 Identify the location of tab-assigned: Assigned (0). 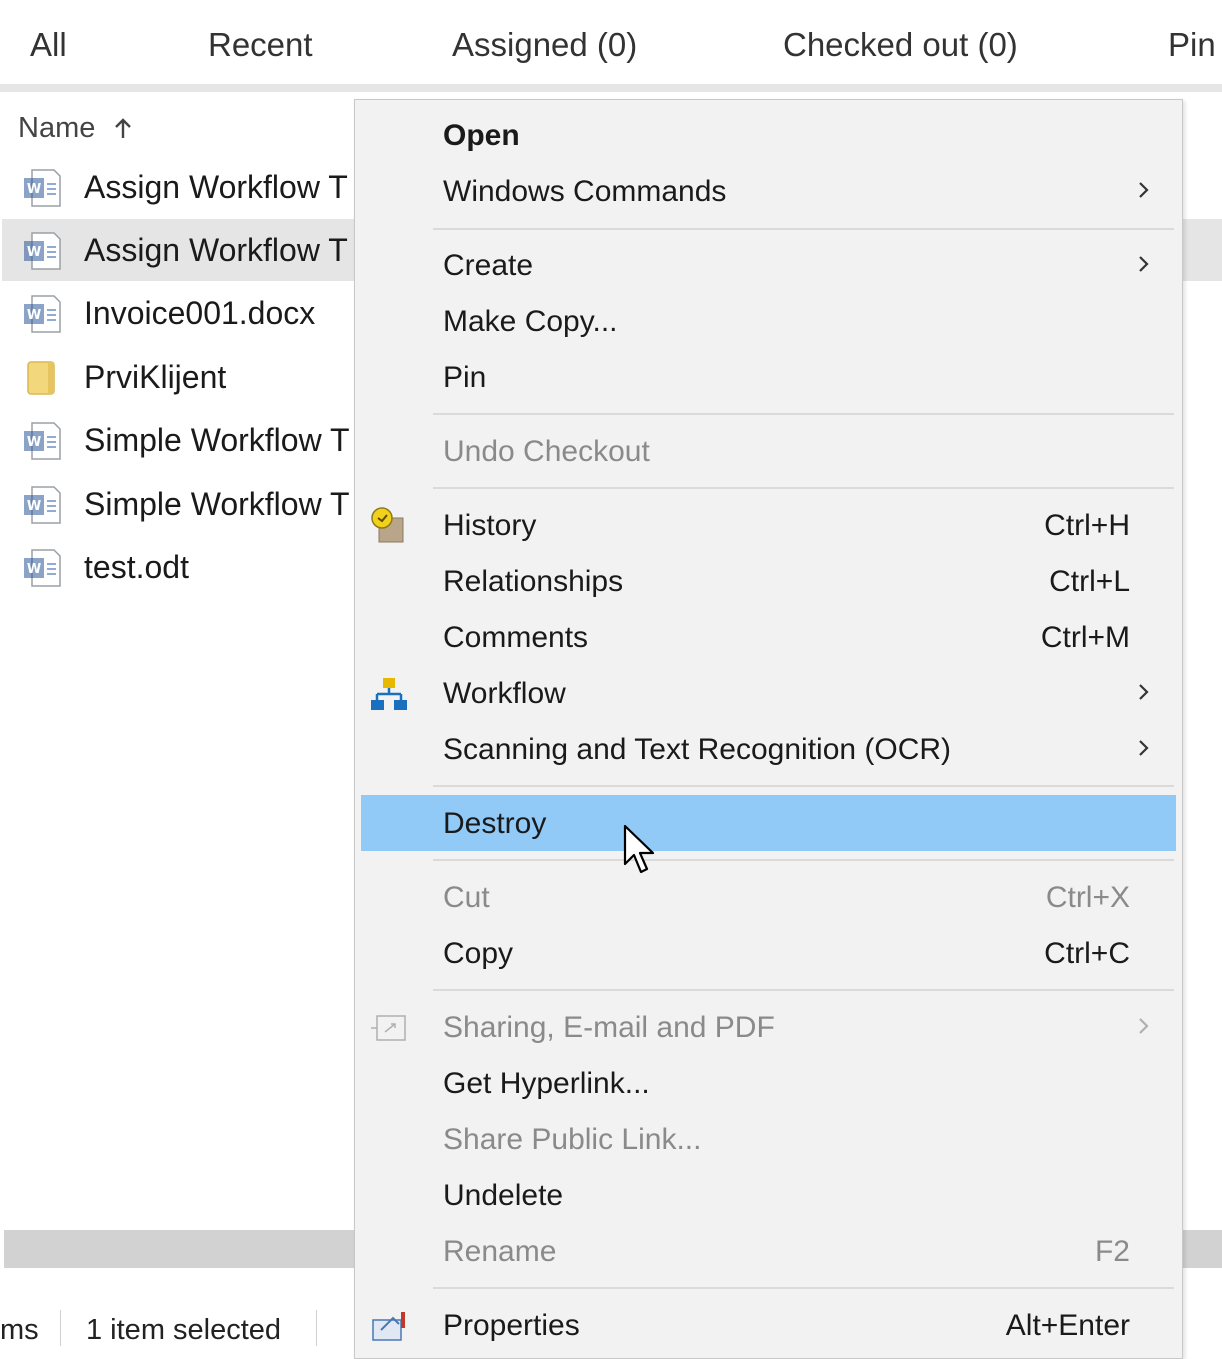
(544, 45).